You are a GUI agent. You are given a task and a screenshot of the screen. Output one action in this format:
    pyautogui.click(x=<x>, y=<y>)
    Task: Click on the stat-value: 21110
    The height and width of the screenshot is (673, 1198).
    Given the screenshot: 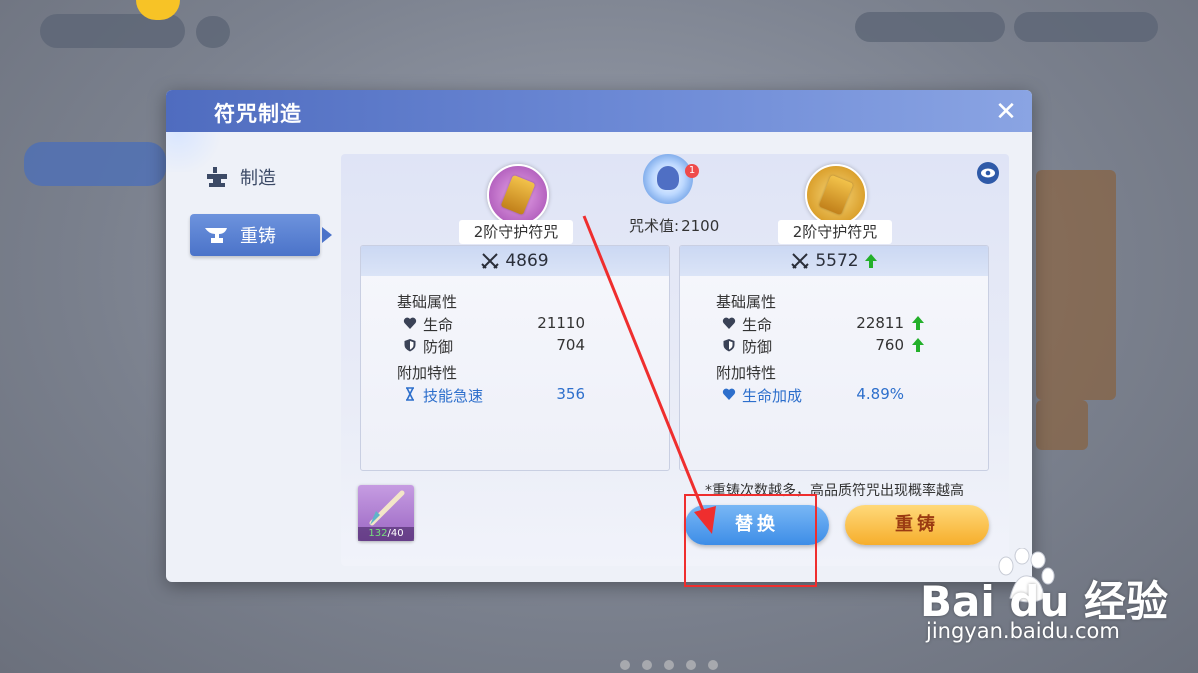 What is the action you would take?
    pyautogui.click(x=561, y=323)
    